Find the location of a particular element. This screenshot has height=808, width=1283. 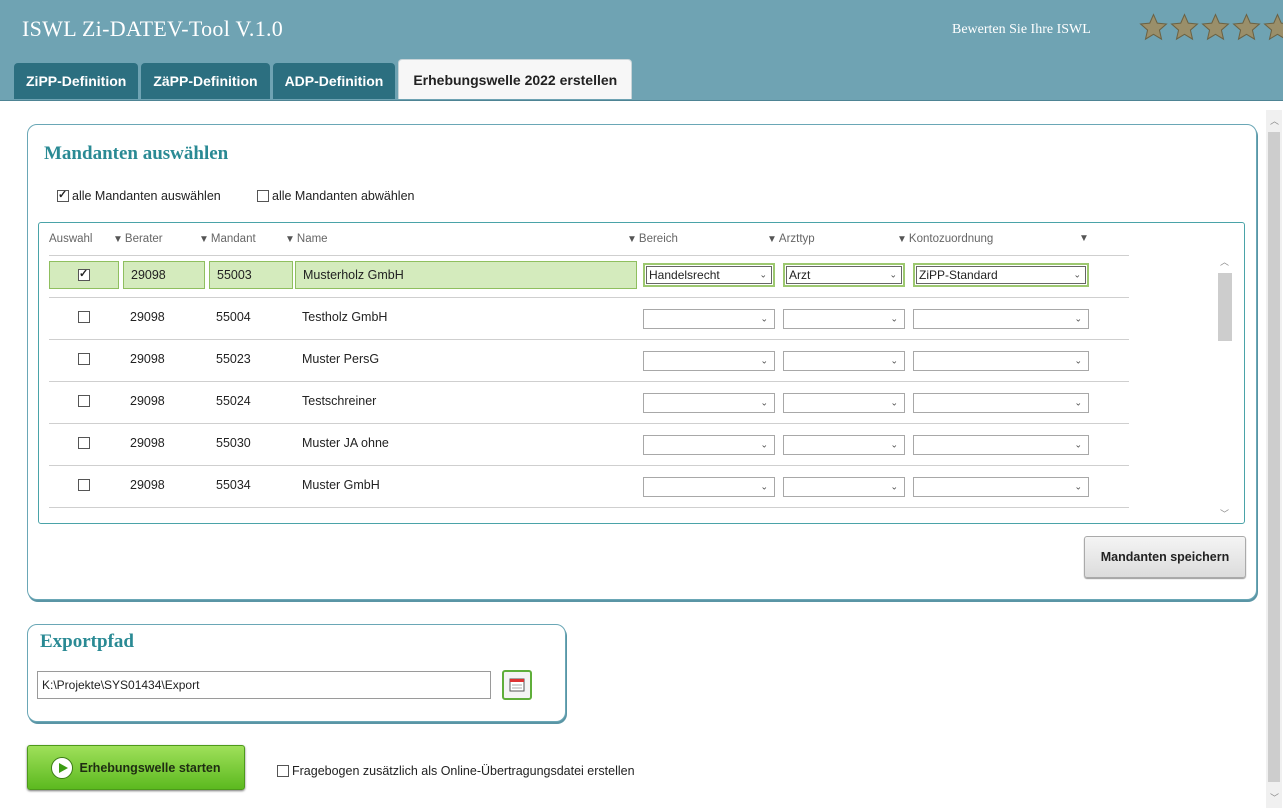

tab-adp-definition: ADP-Definition is located at coordinates (334, 81).